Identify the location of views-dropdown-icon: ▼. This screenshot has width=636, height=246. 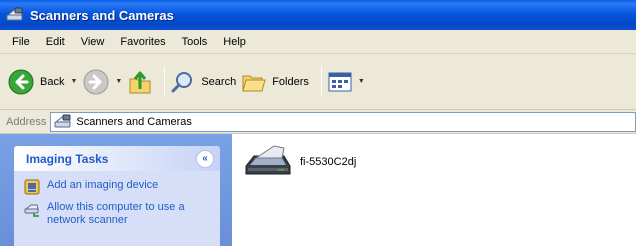
(361, 81).